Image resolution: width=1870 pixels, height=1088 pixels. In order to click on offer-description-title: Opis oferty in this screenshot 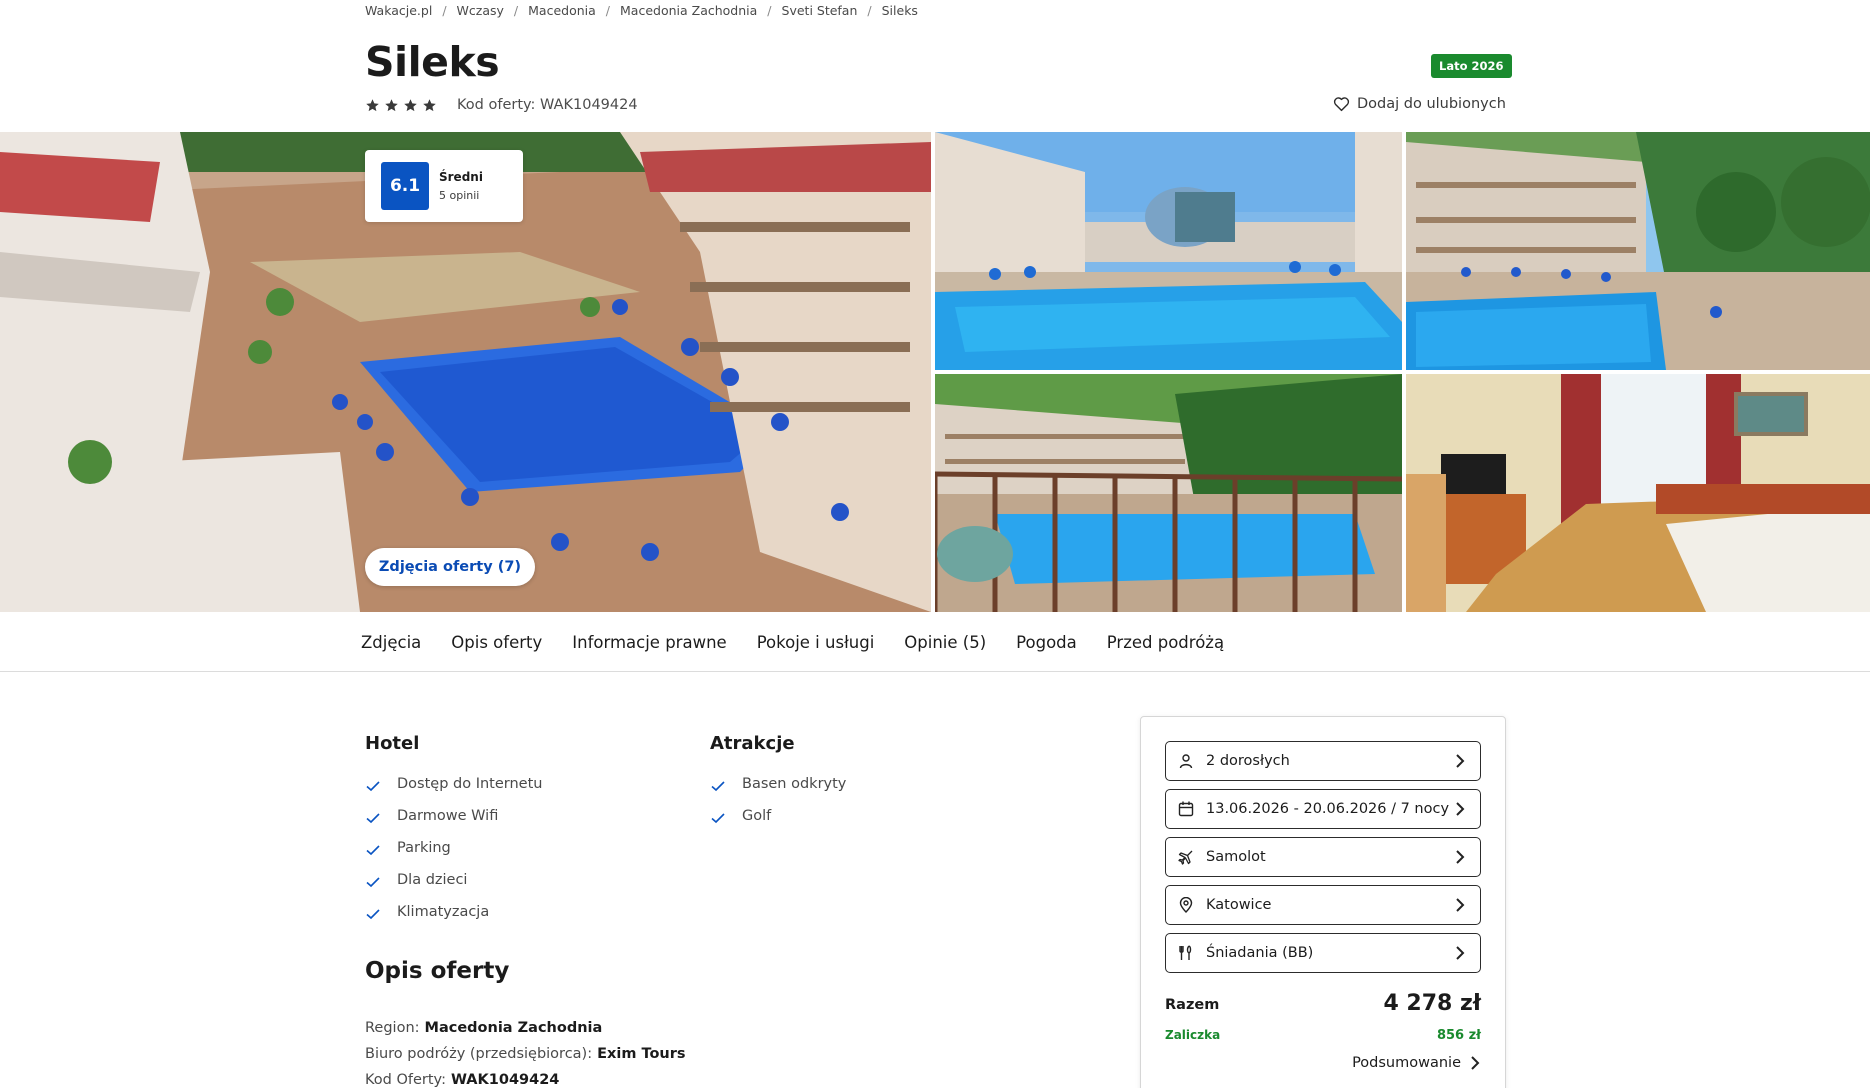, I will do `click(437, 971)`.